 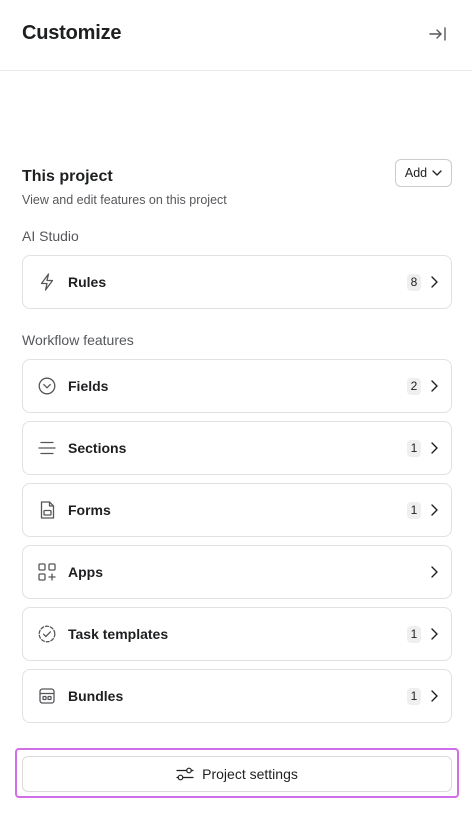 I want to click on feature-row-label: Forms, so click(x=89, y=510).